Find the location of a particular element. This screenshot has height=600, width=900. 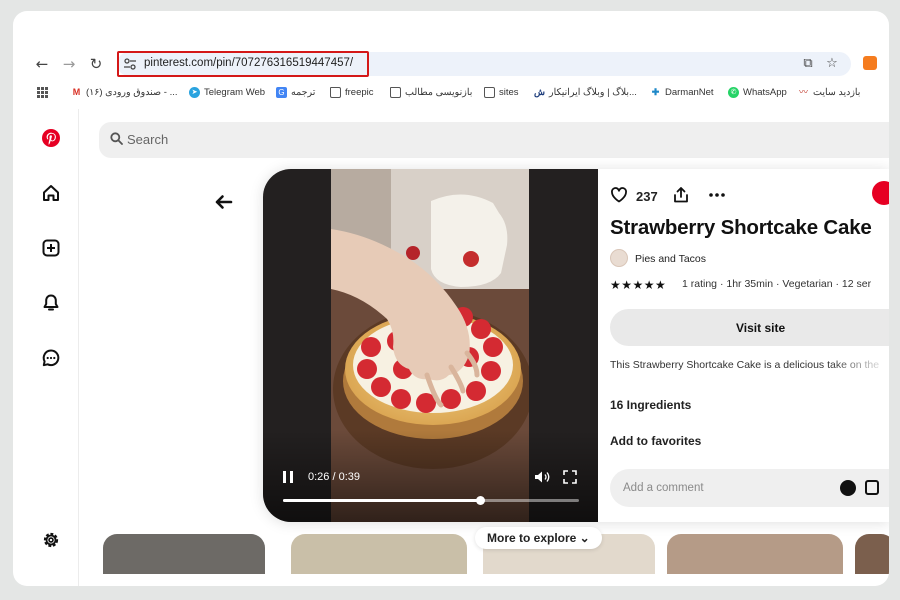

bookmark-telegram: ➤ Telegram Web is located at coordinates (227, 92).